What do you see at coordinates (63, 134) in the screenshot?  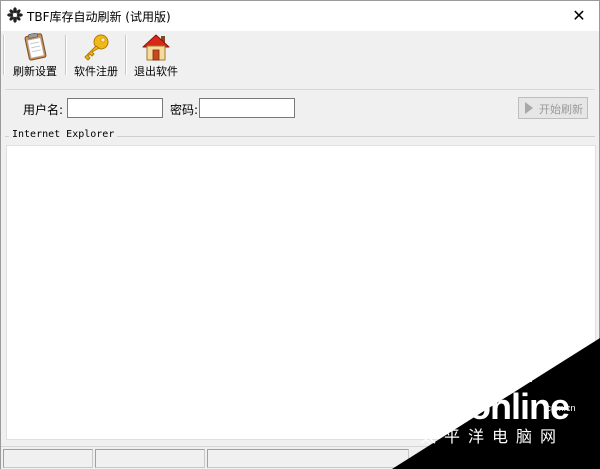 I see `browser-group-label: Internet Explorer` at bounding box center [63, 134].